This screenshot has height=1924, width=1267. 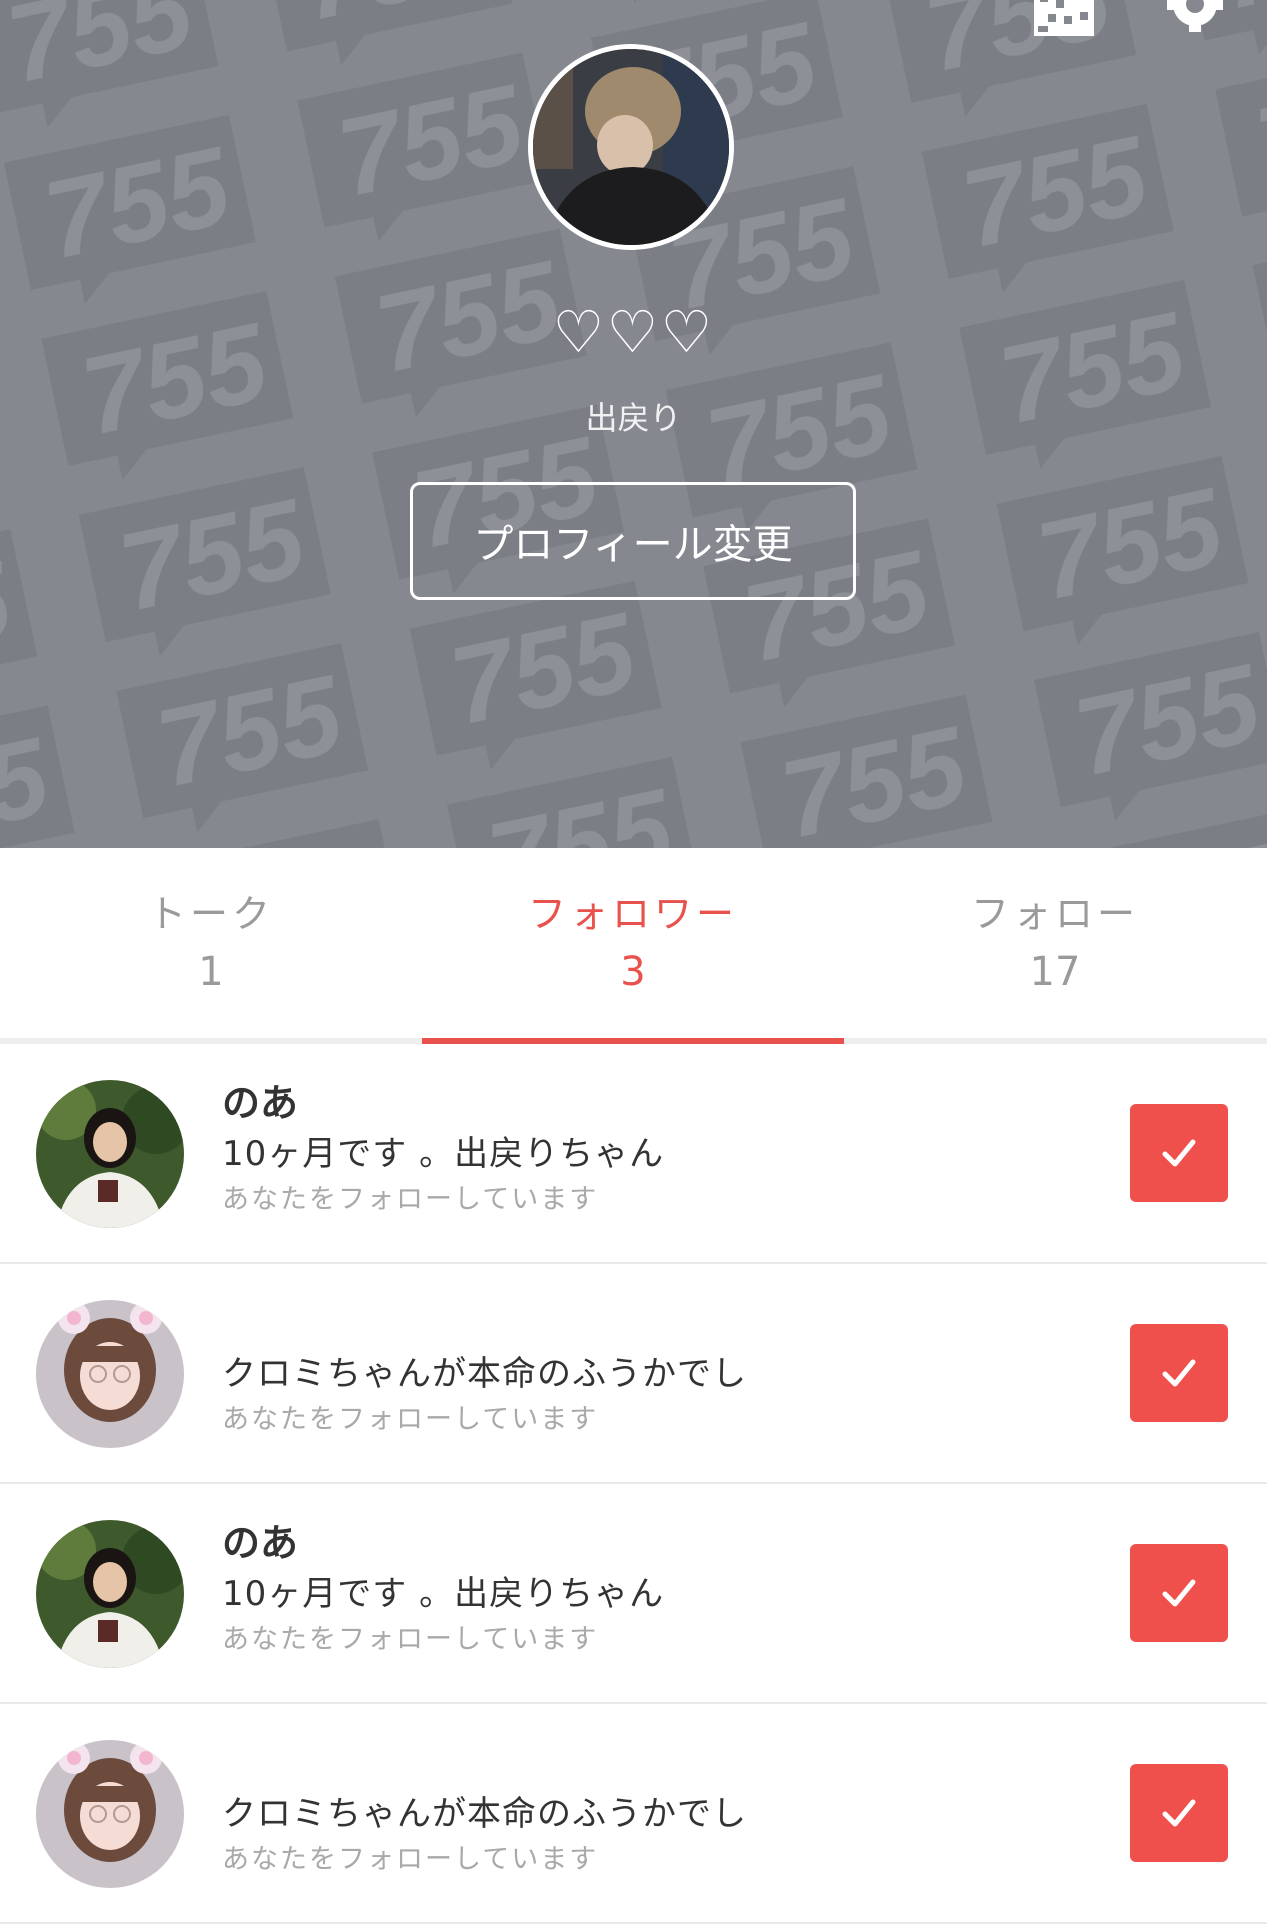 I want to click on tab-count: 17, so click(x=1055, y=972).